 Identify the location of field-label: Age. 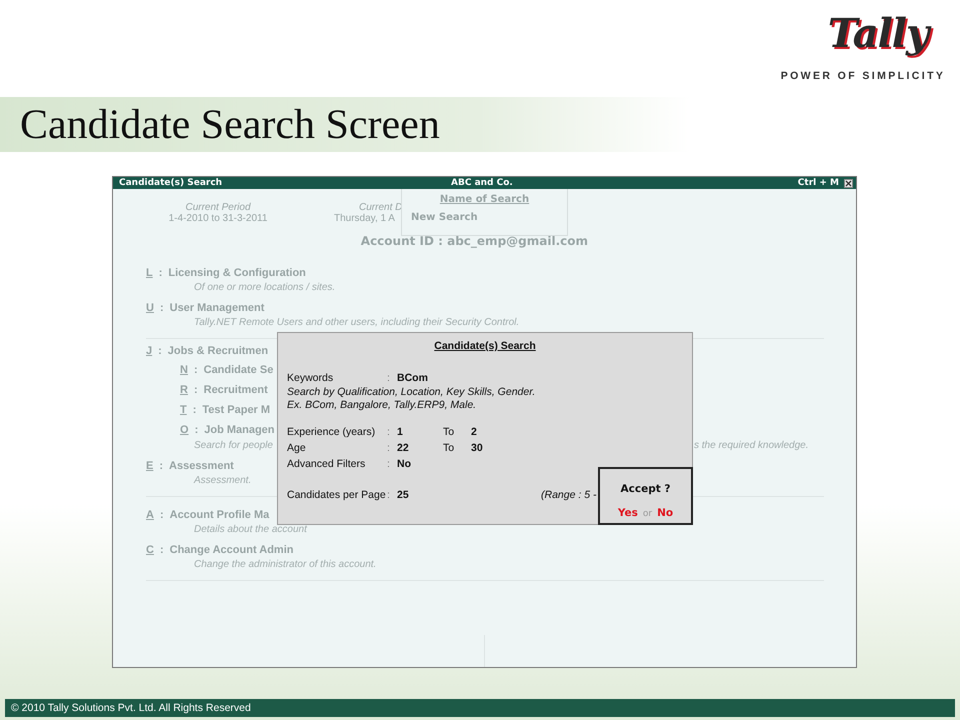
(297, 448).